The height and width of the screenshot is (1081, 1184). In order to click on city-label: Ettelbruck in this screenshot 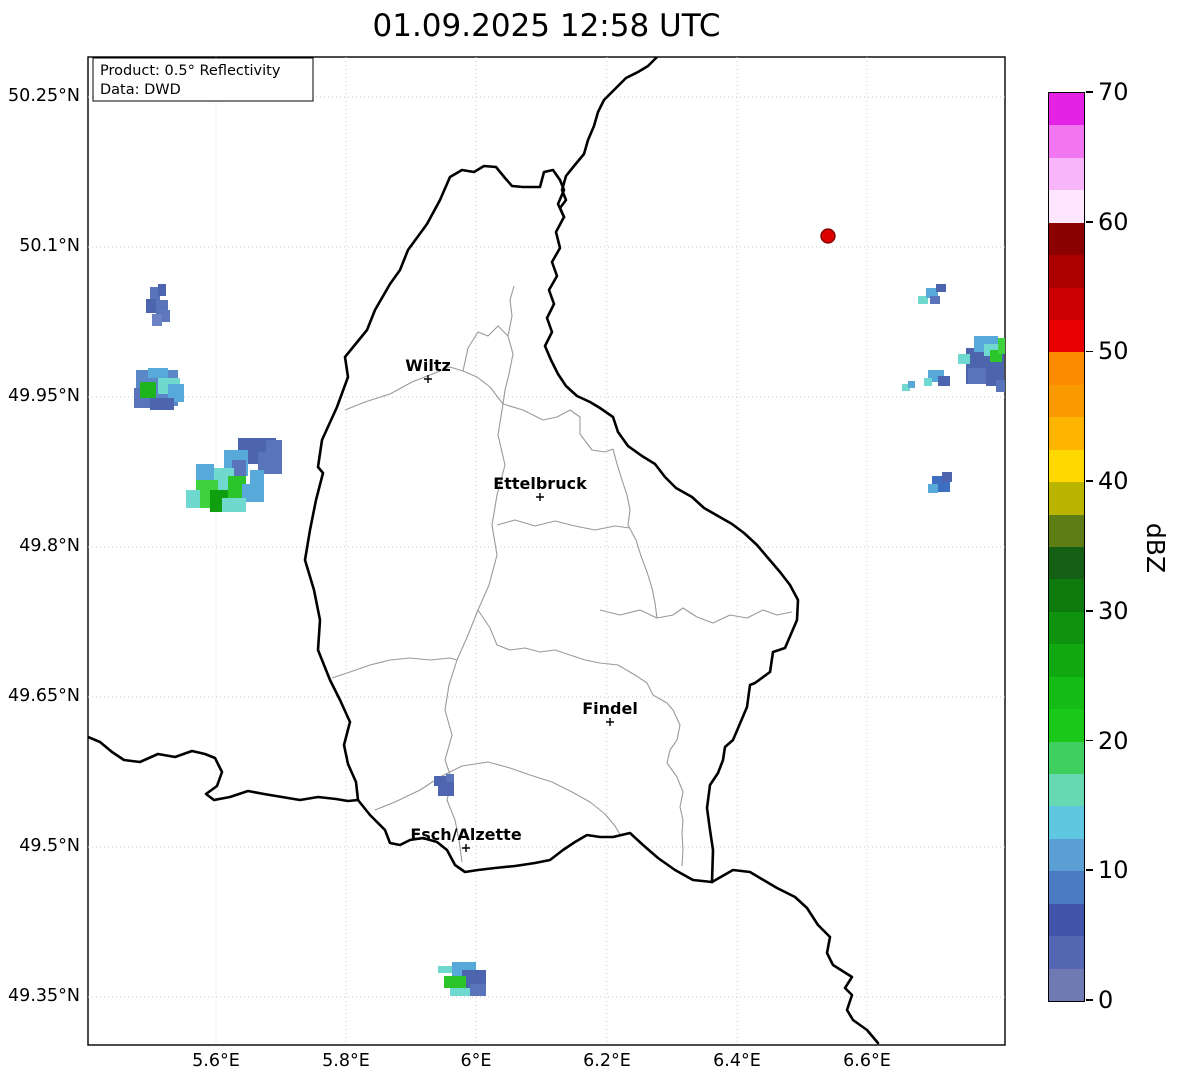, I will do `click(540, 483)`.